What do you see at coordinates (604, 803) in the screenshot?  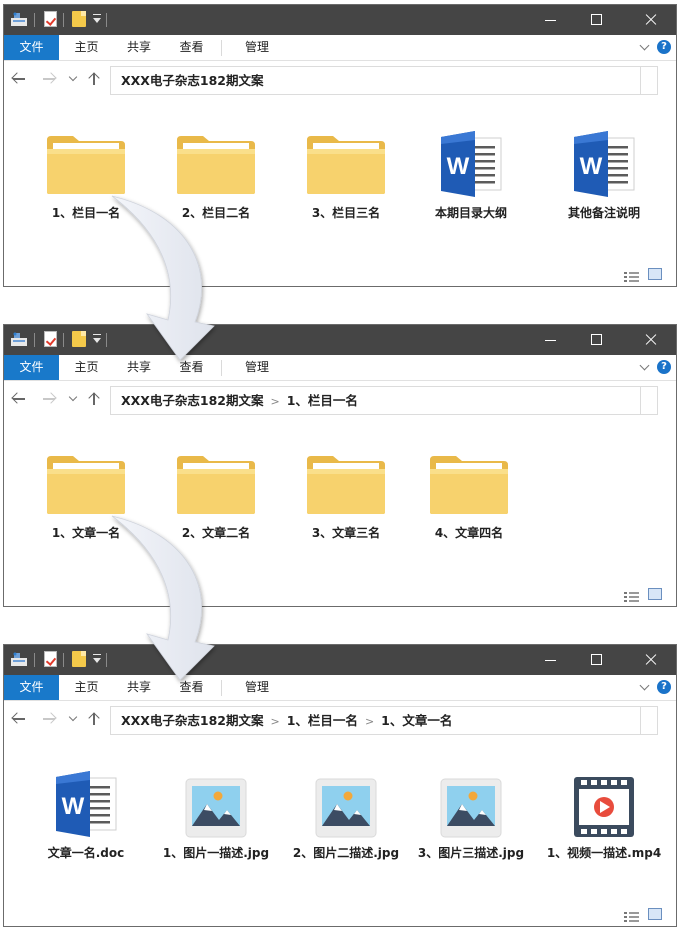 I see `file-item: 1、视频一描述.mp4` at bounding box center [604, 803].